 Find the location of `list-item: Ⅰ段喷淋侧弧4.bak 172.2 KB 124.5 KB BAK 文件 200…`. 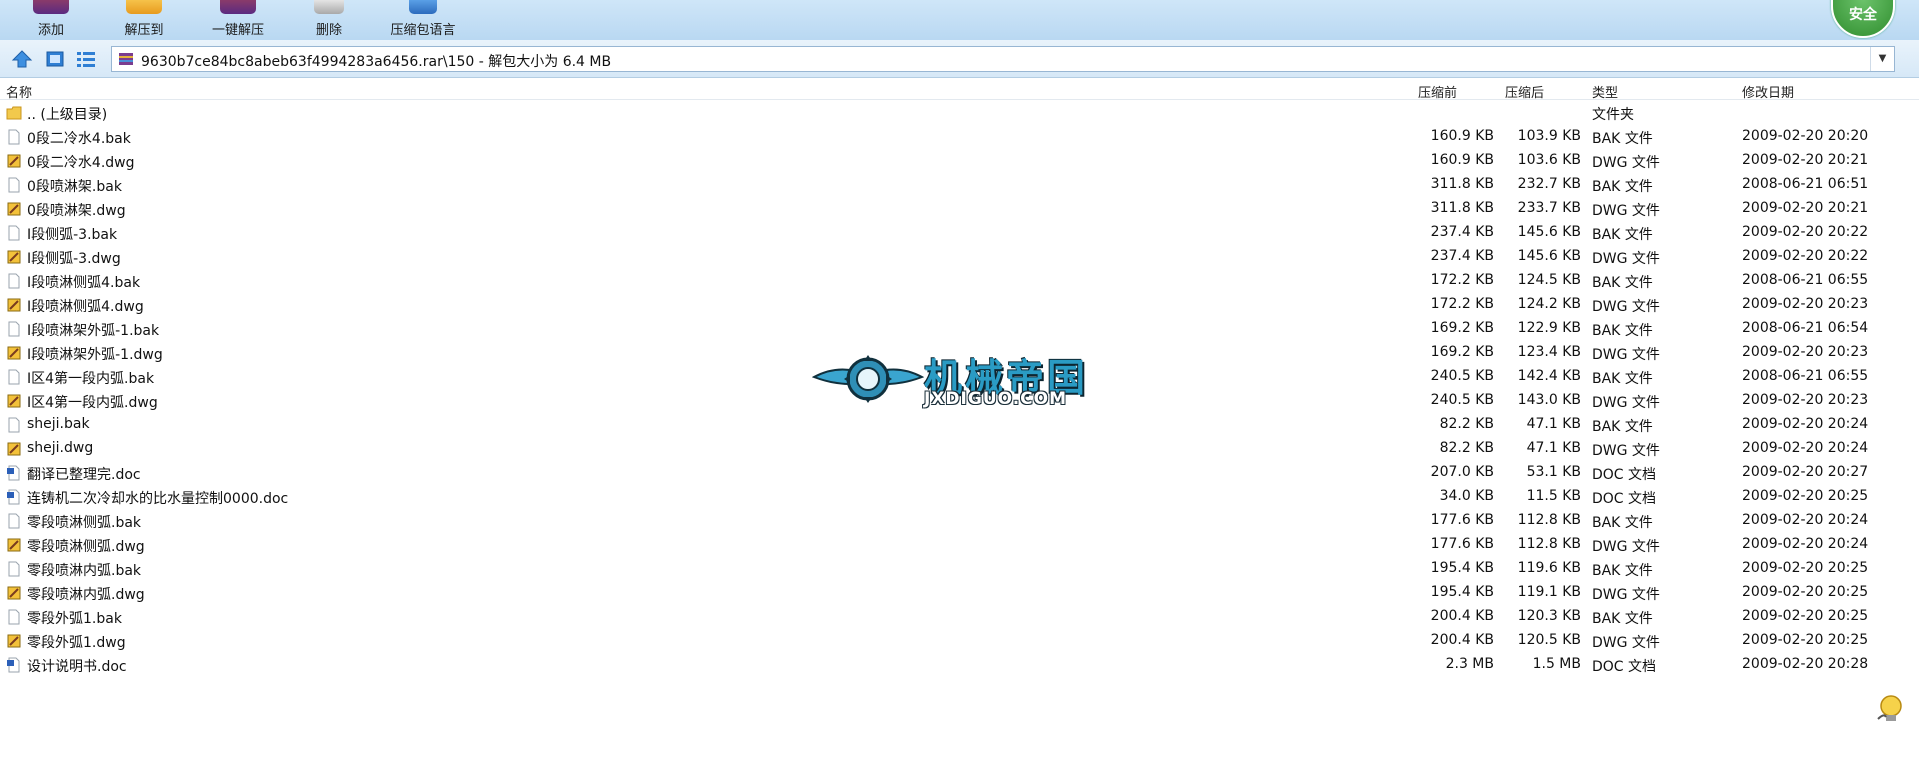

list-item: Ⅰ段喷淋侧弧4.bak 172.2 KB 124.5 KB BAK 文件 200… is located at coordinates (959, 281).